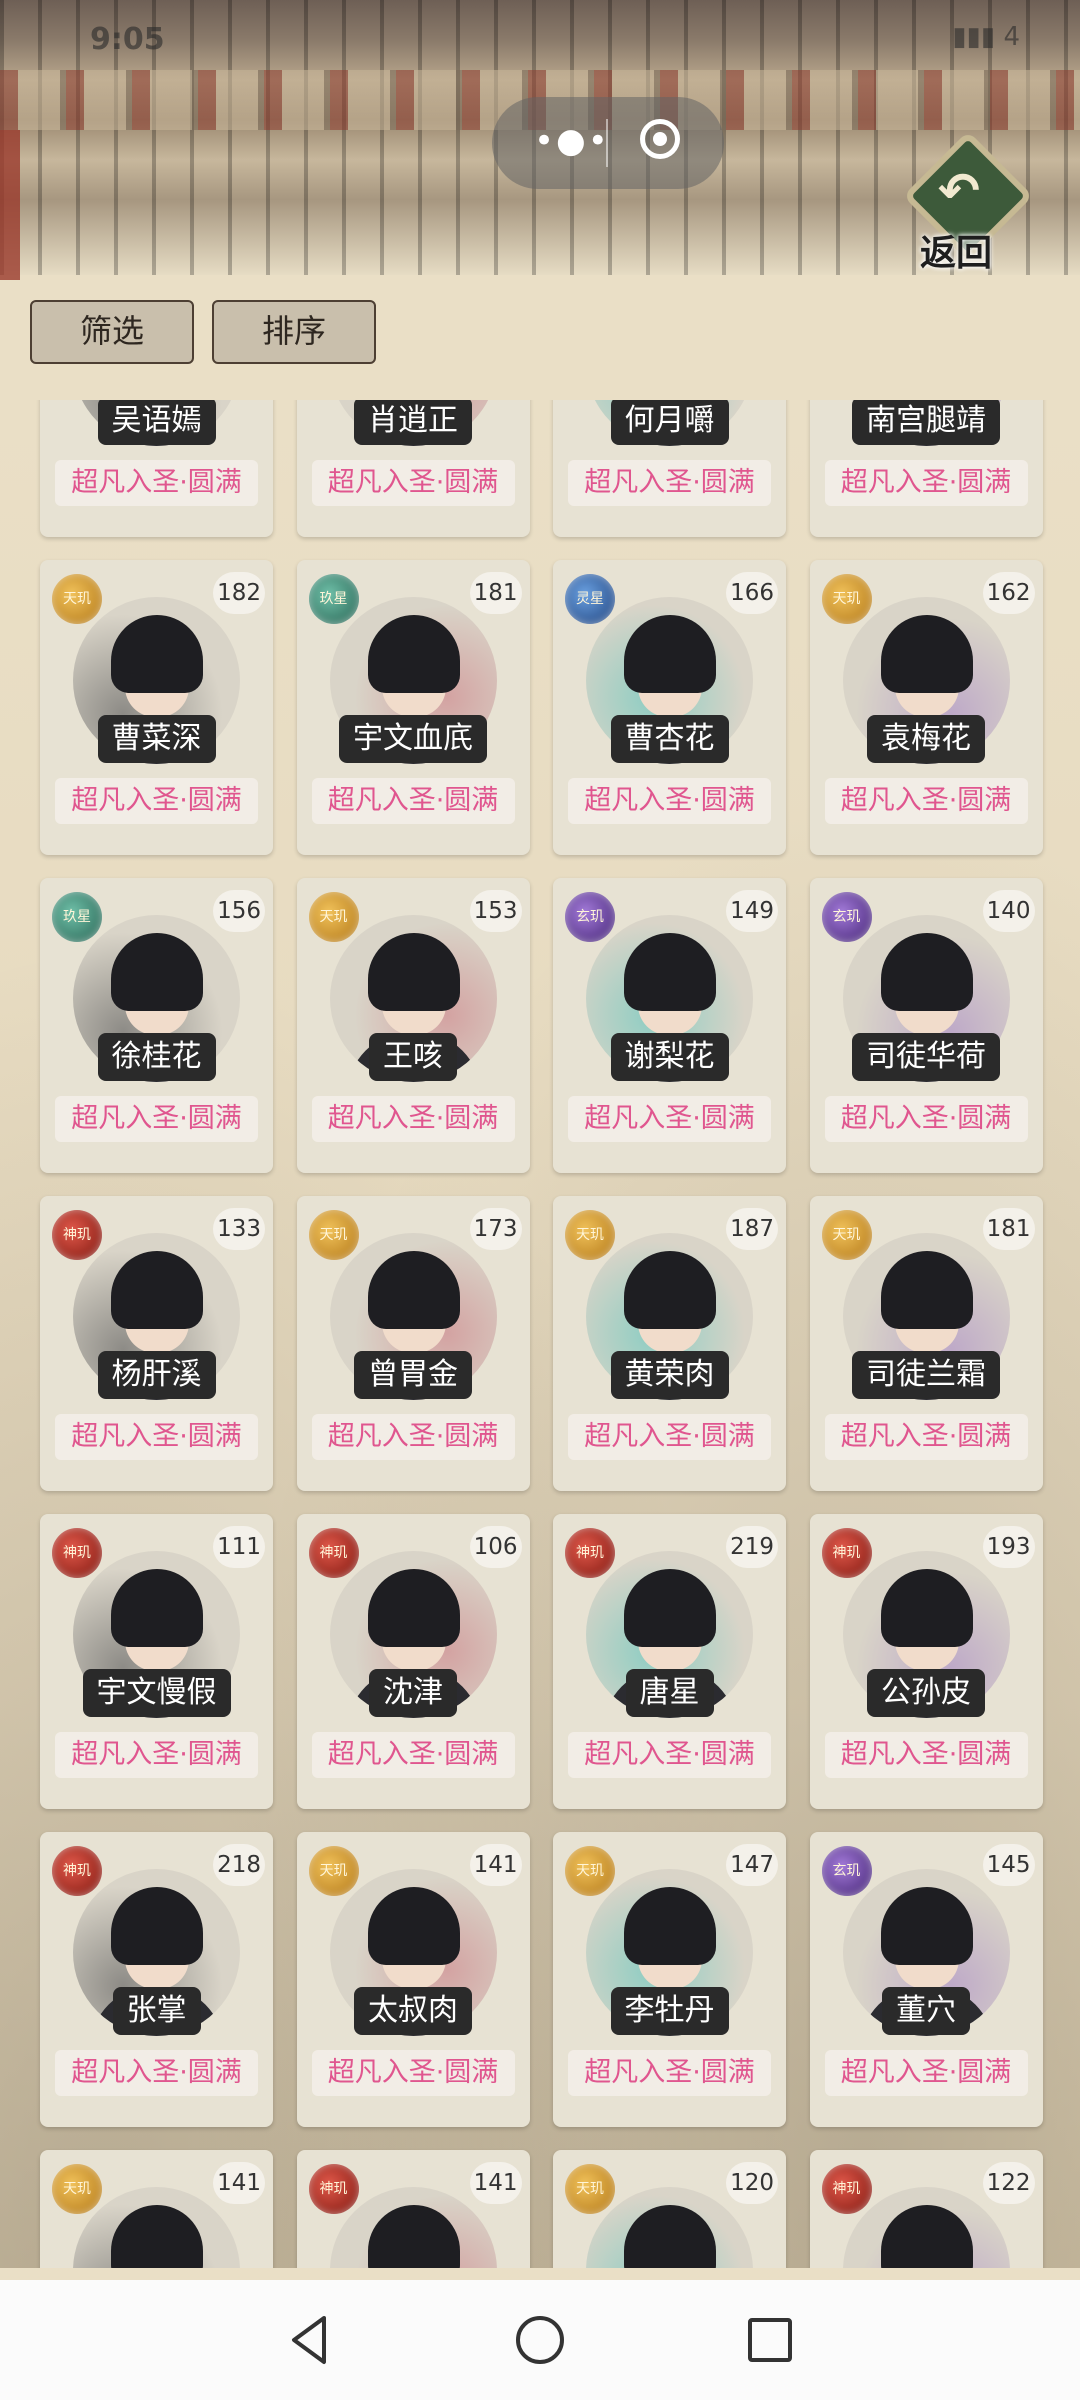 This screenshot has height=2400, width=1080. I want to click on character-name: 何月嚼, so click(669, 422).